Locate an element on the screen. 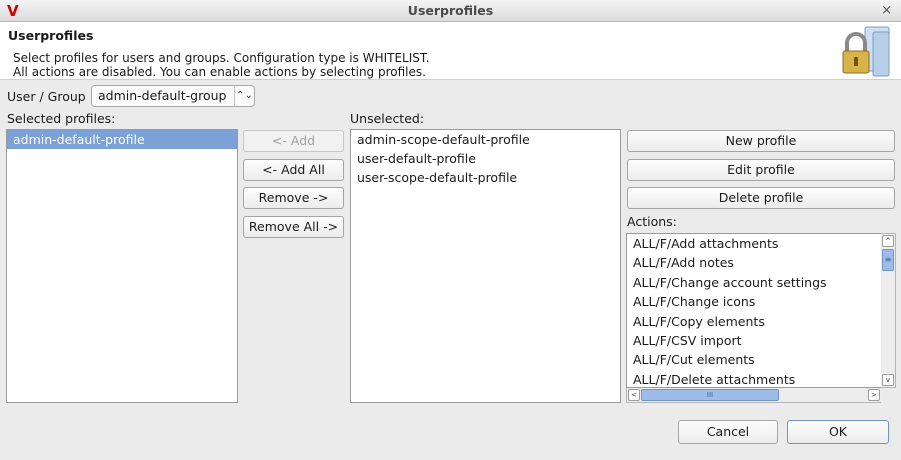 The height and width of the screenshot is (460, 901). list-item: ALL/F/Change account settings is located at coordinates (754, 282).